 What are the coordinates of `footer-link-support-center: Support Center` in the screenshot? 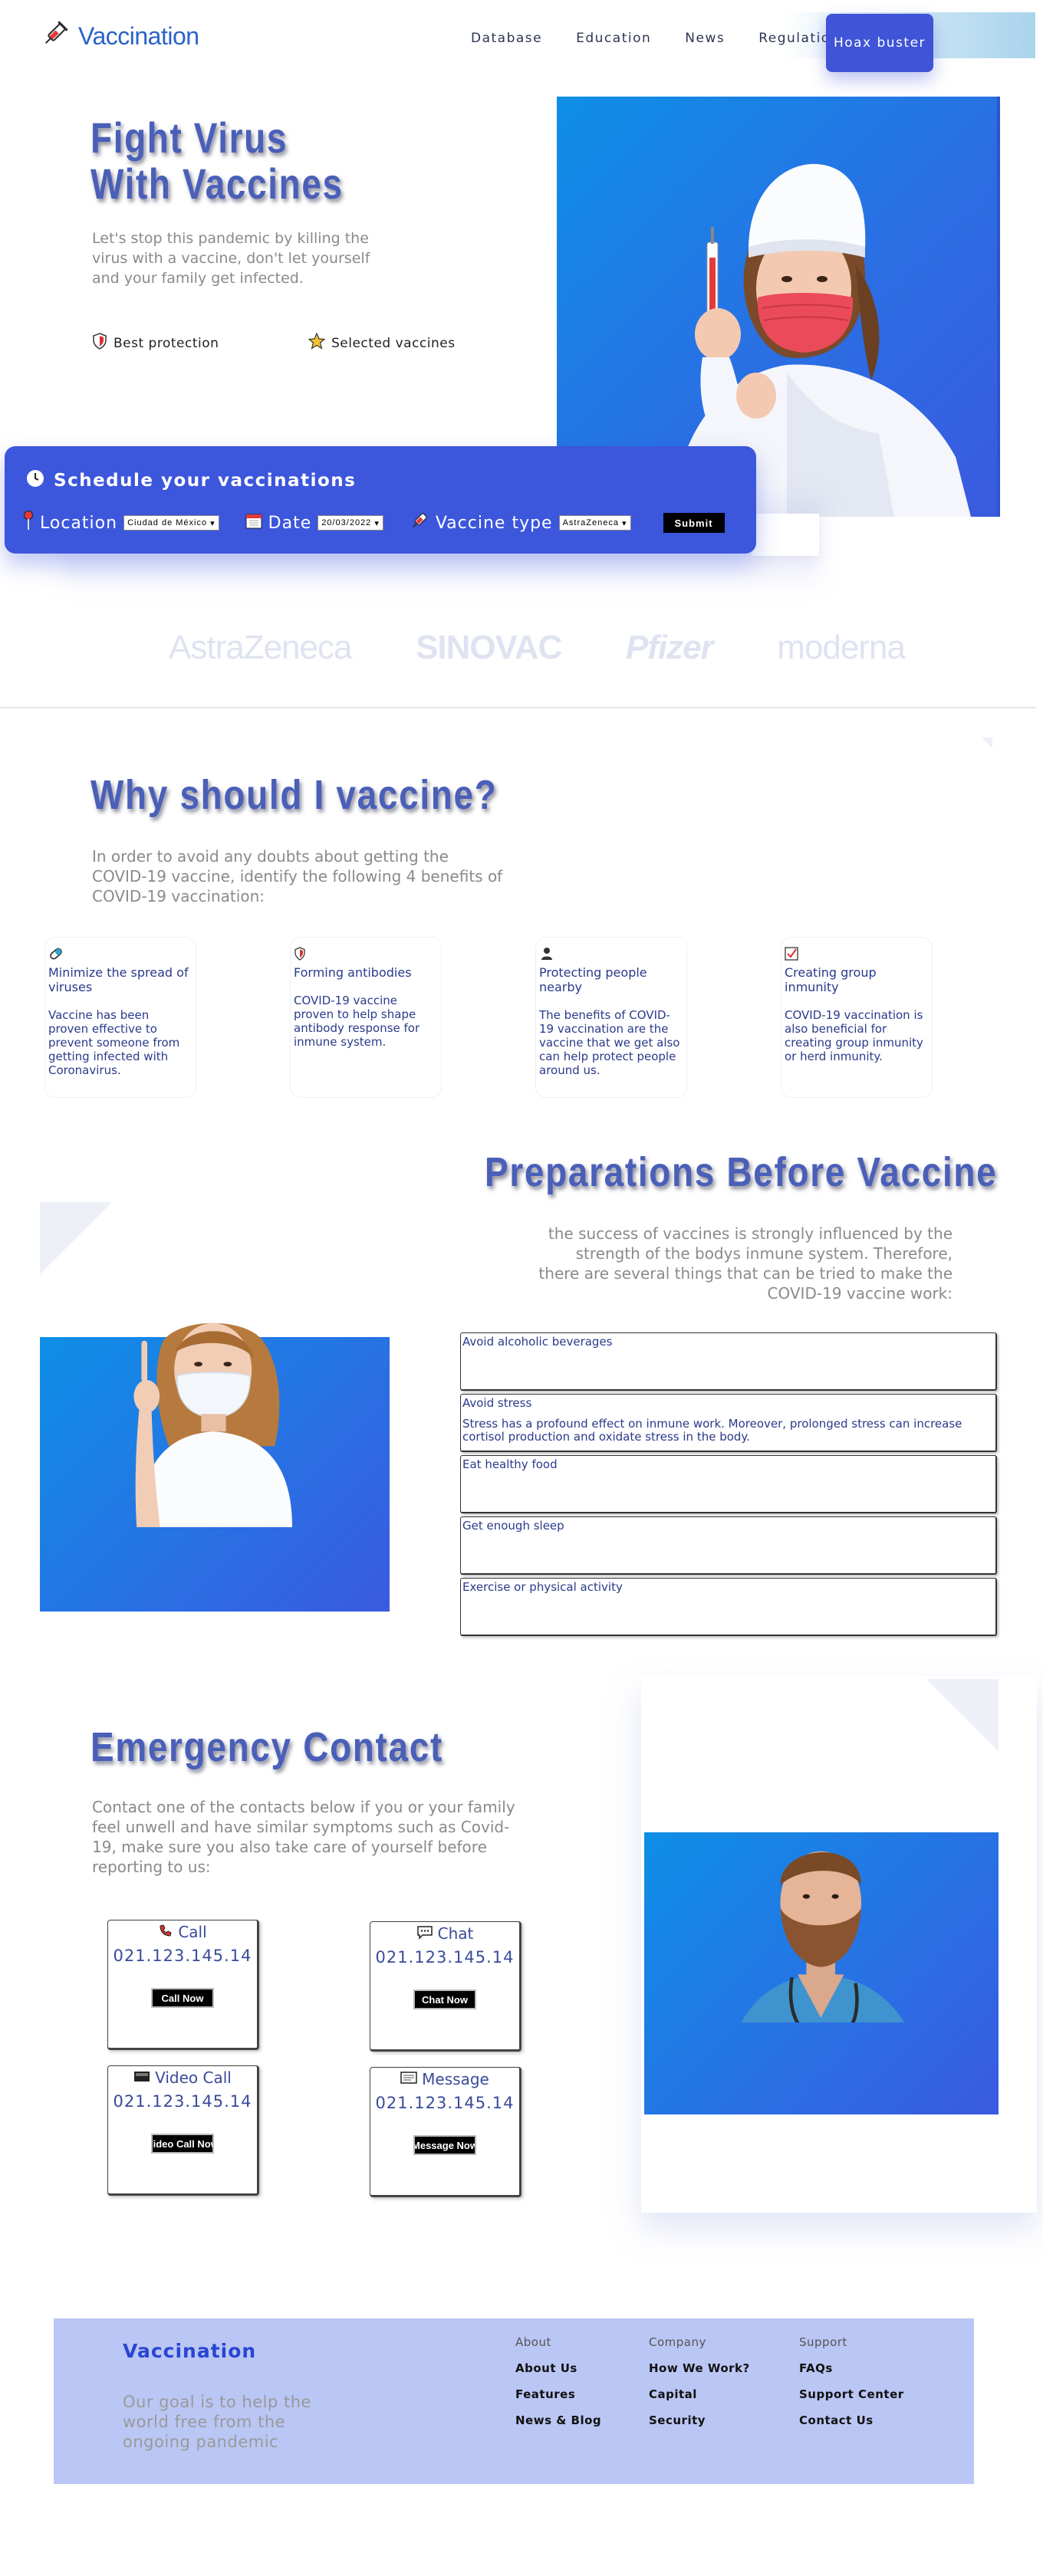 It's located at (852, 2394).